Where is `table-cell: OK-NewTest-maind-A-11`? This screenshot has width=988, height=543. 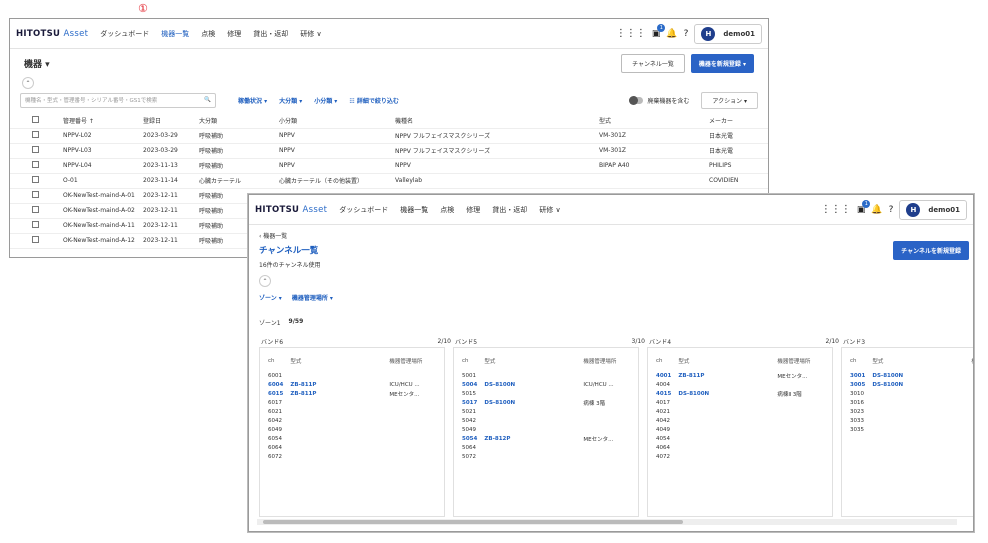
table-cell: OK-NewTest-maind-A-11 is located at coordinates (91, 226).